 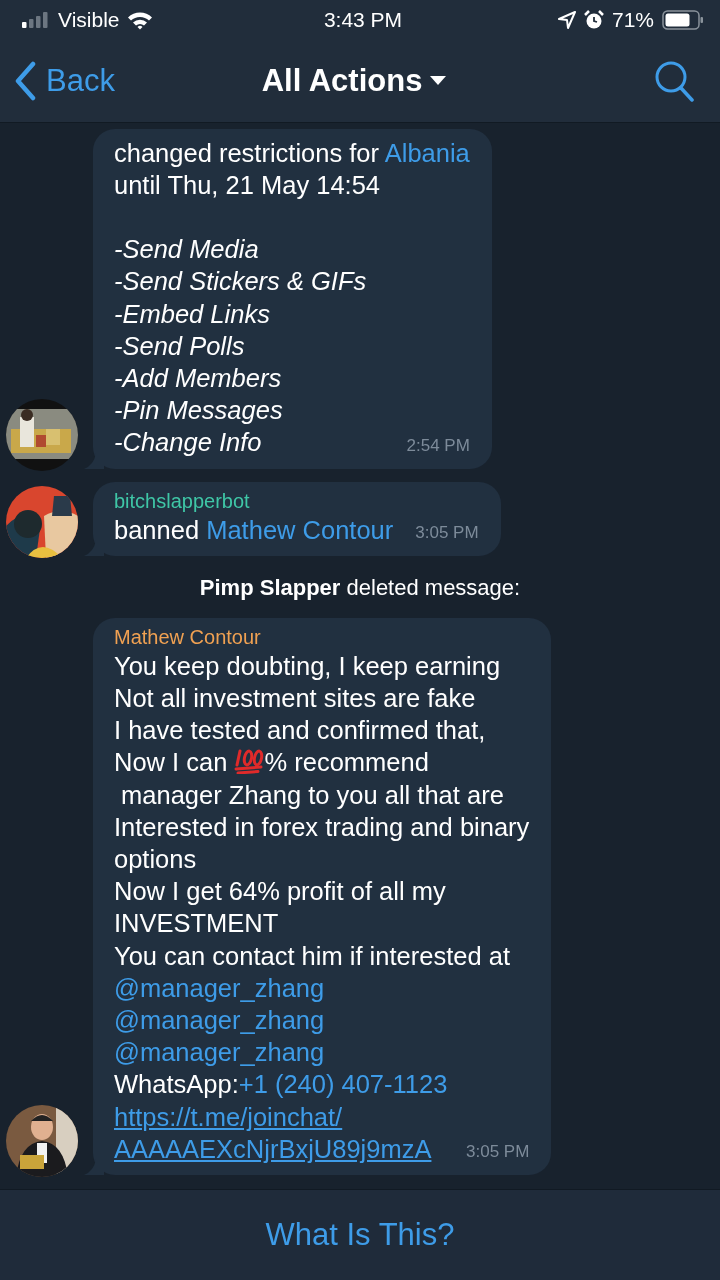 I want to click on message-text: -Send Stickers & GIFs, so click(x=241, y=282).